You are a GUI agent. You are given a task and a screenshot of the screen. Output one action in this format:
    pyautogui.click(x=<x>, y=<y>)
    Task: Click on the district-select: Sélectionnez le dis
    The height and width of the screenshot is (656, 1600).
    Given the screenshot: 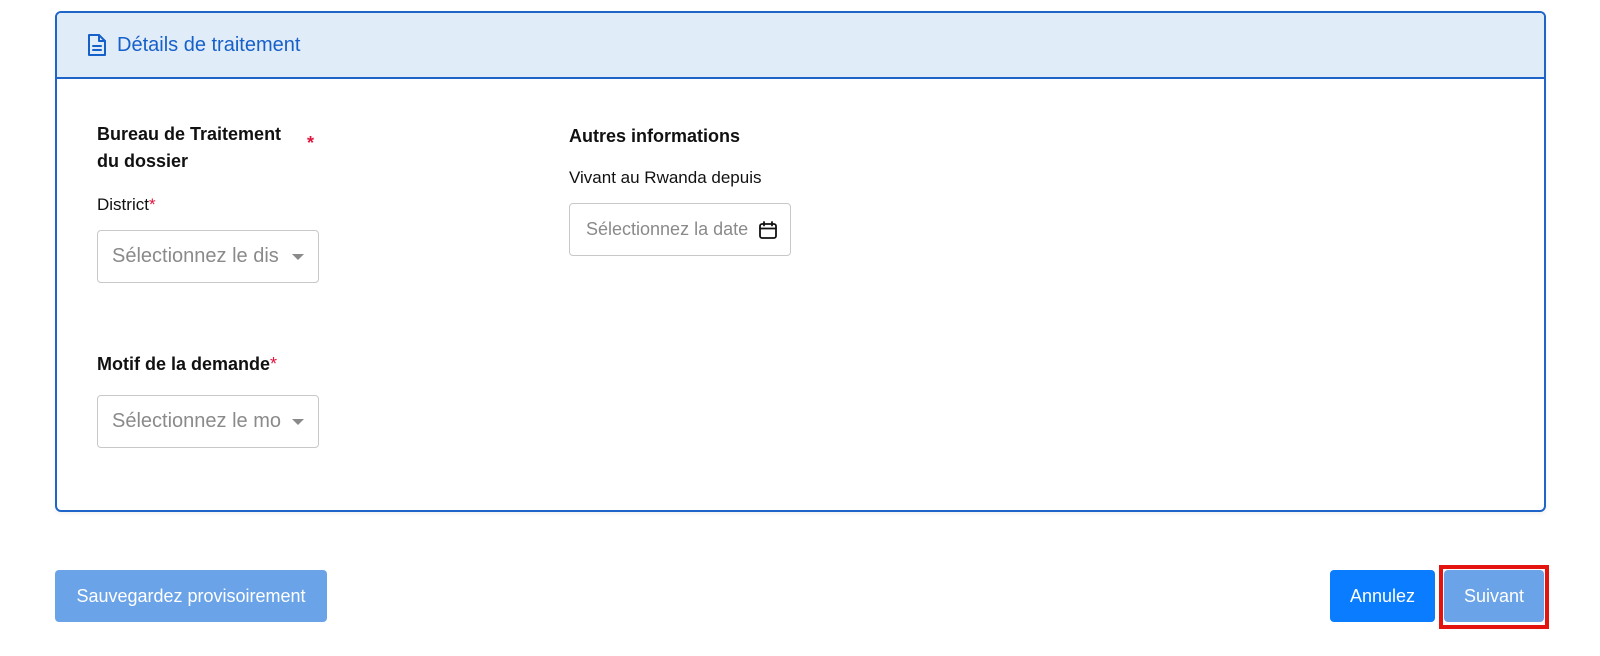 What is the action you would take?
    pyautogui.click(x=208, y=256)
    